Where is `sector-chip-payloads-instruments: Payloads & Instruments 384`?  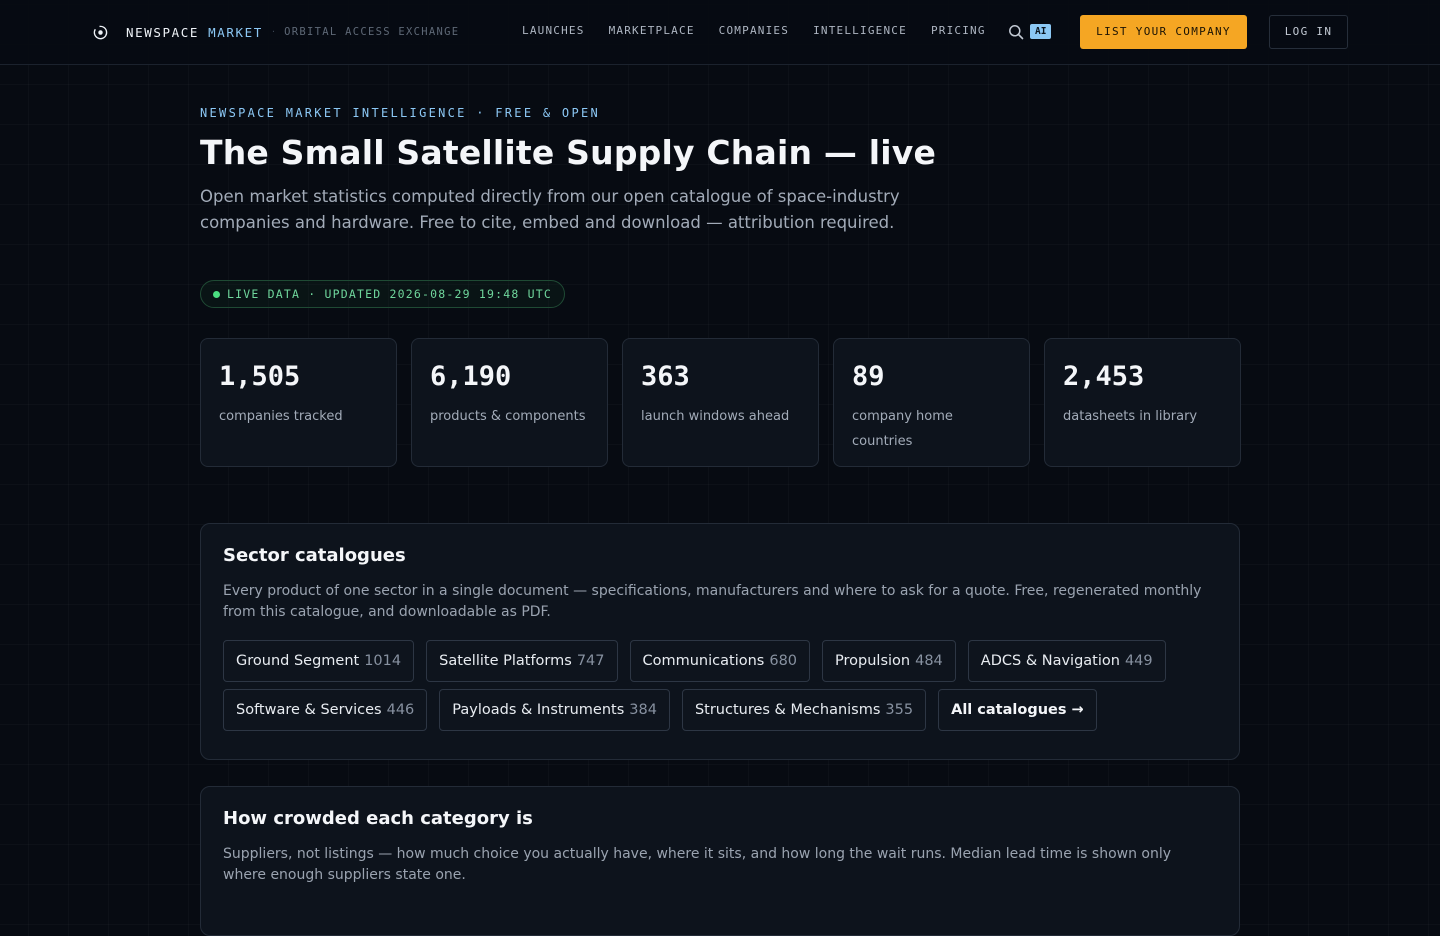
sector-chip-payloads-instruments: Payloads & Instruments 384 is located at coordinates (554, 710).